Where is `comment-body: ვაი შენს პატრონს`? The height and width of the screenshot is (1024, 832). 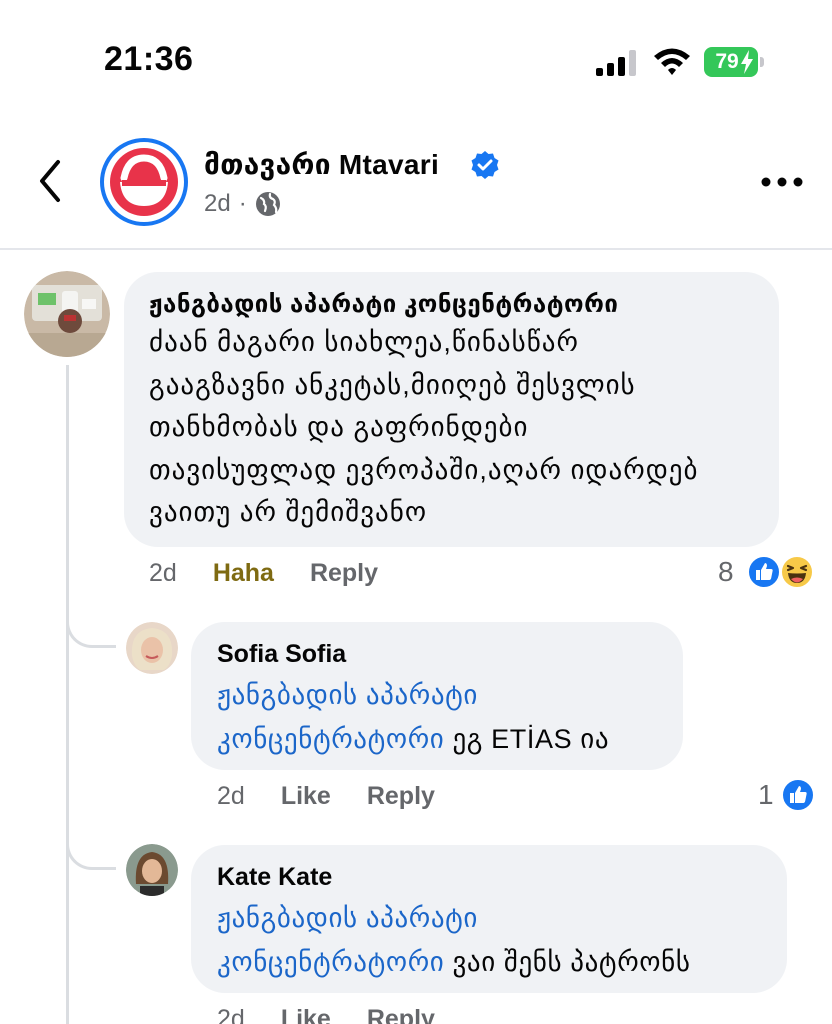
comment-body: ვაი შენს პატრონს is located at coordinates (567, 962).